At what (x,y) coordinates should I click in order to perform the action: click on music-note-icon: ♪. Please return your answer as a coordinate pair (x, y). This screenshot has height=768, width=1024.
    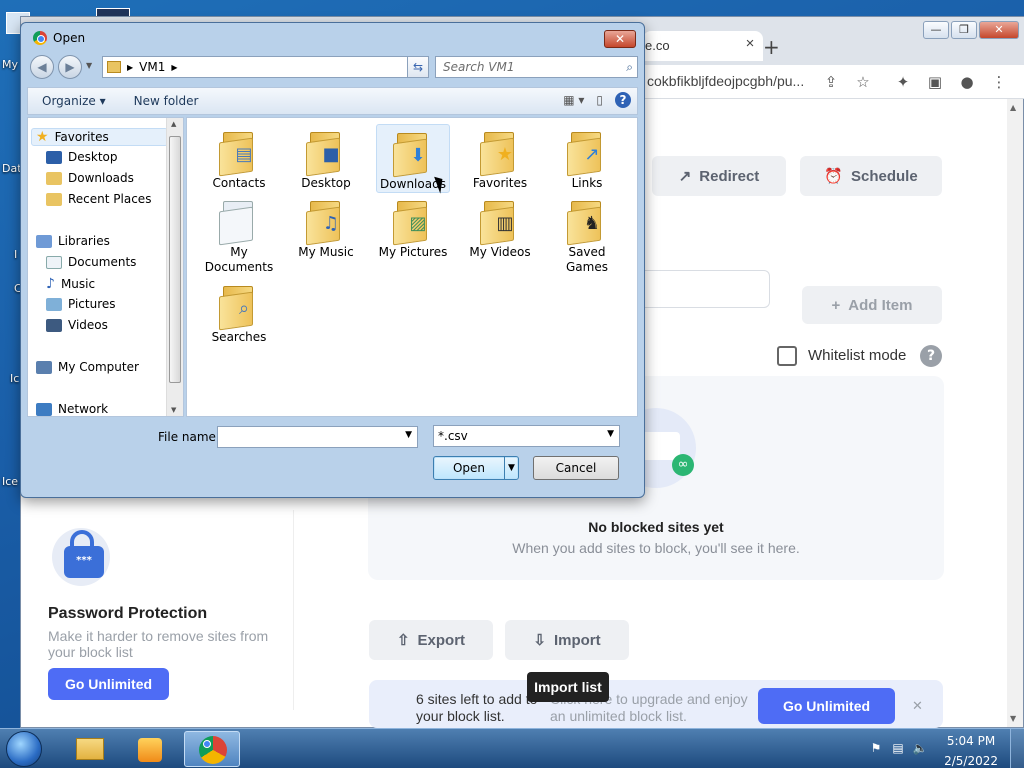
    Looking at the image, I should click on (50, 284).